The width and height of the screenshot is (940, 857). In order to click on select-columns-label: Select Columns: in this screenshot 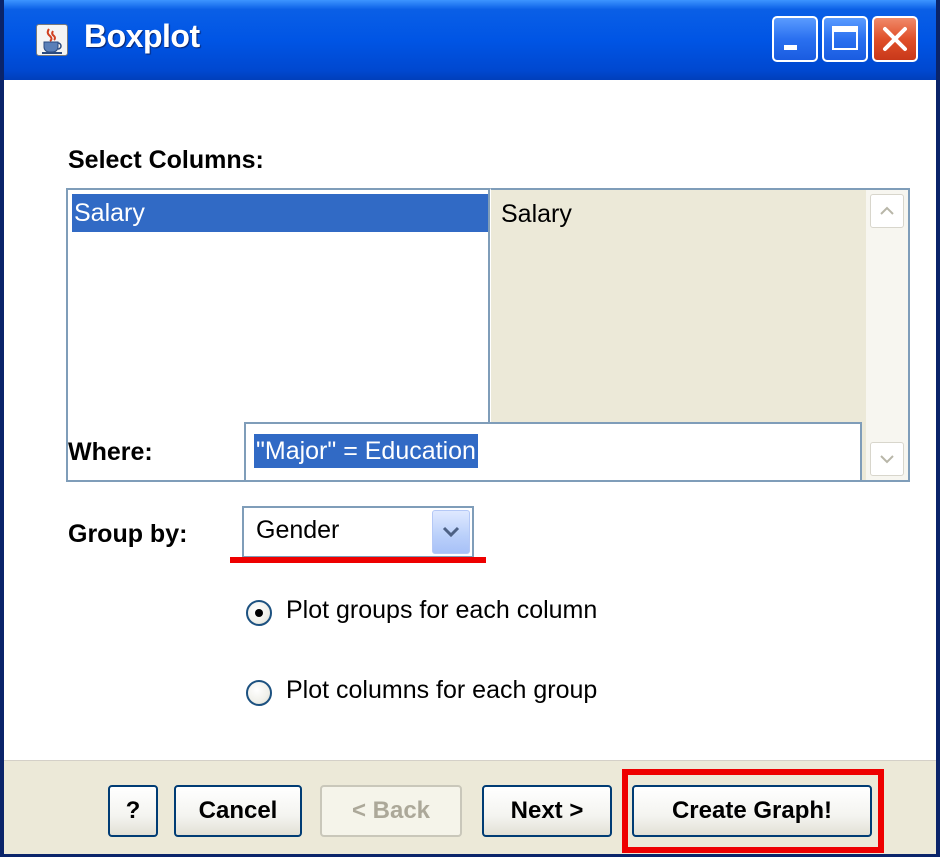, I will do `click(166, 160)`.